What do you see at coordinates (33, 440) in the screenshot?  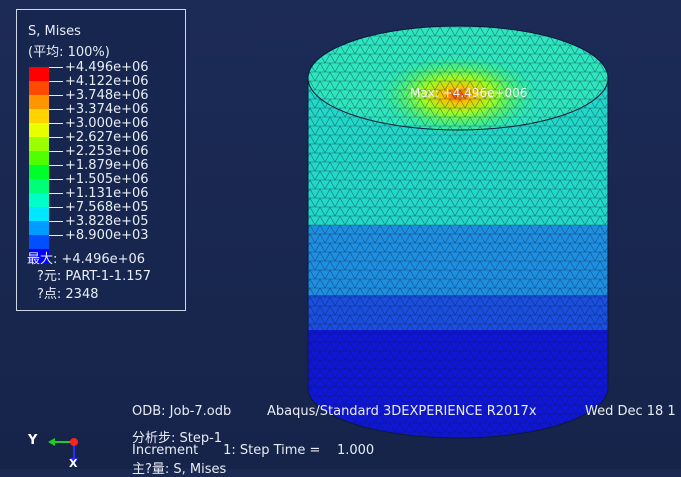 I see `y-axis-label: Y` at bounding box center [33, 440].